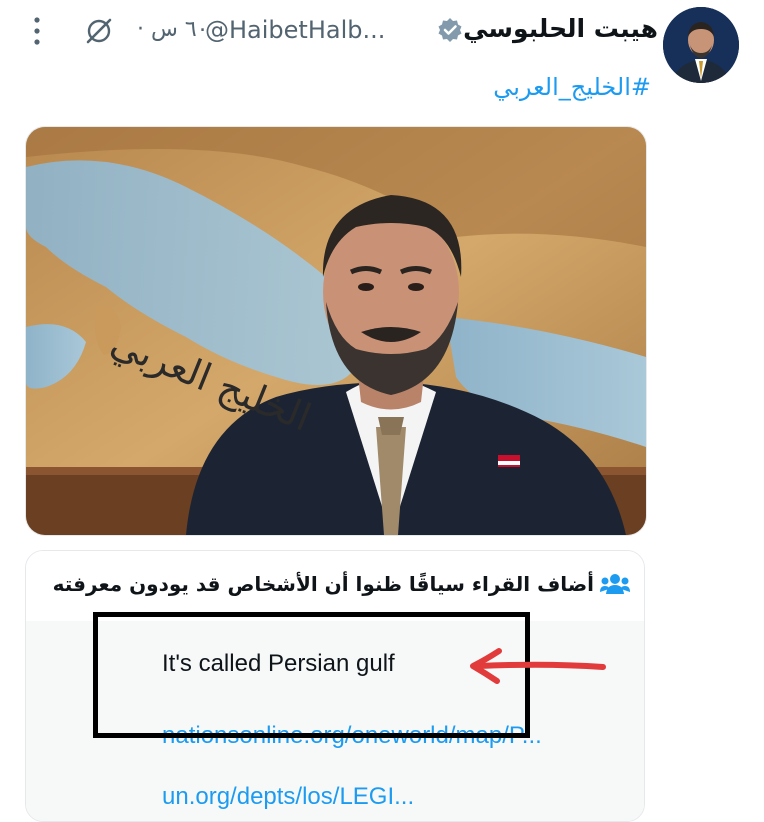 The width and height of the screenshot is (764, 822). What do you see at coordinates (538, 666) in the screenshot?
I see `annotation-red-arrow-icon` at bounding box center [538, 666].